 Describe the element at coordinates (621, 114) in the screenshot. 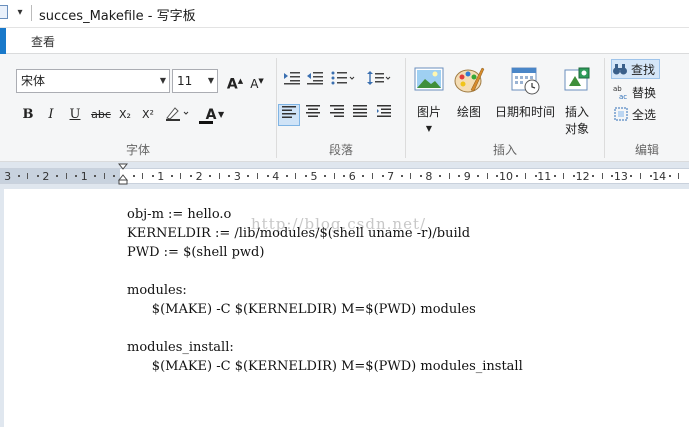

I see `select-all-icon` at that location.